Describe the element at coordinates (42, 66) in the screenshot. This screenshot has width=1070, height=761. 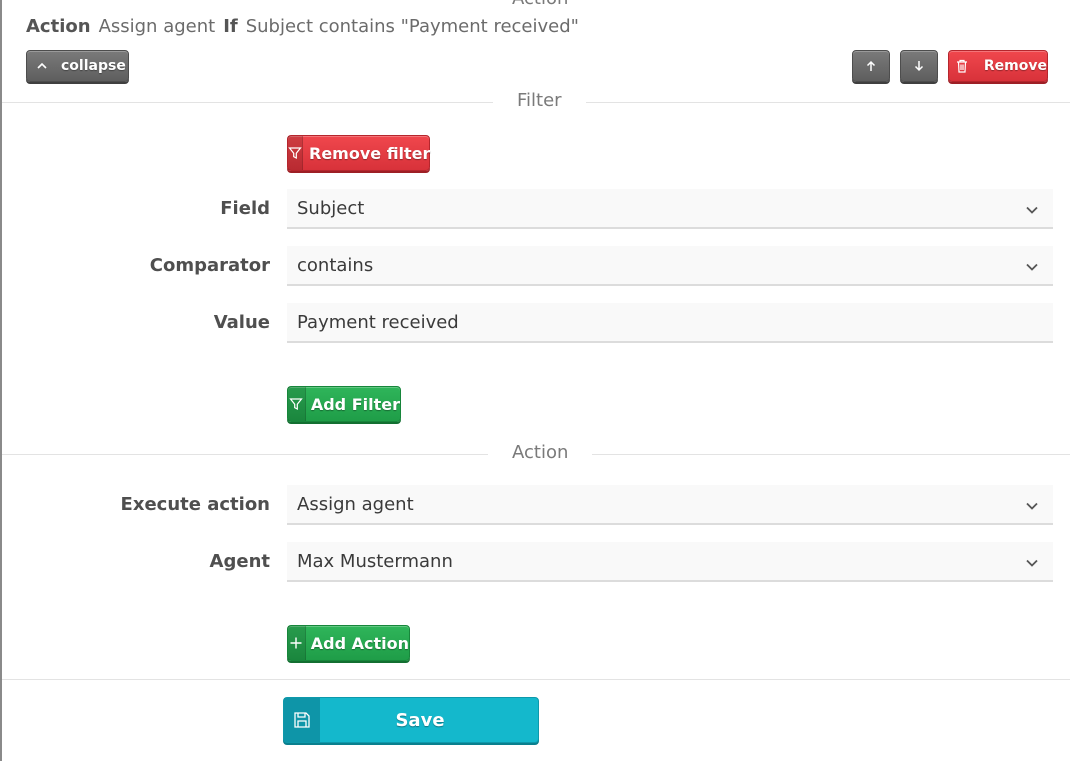
I see `chevron-up-icon` at that location.